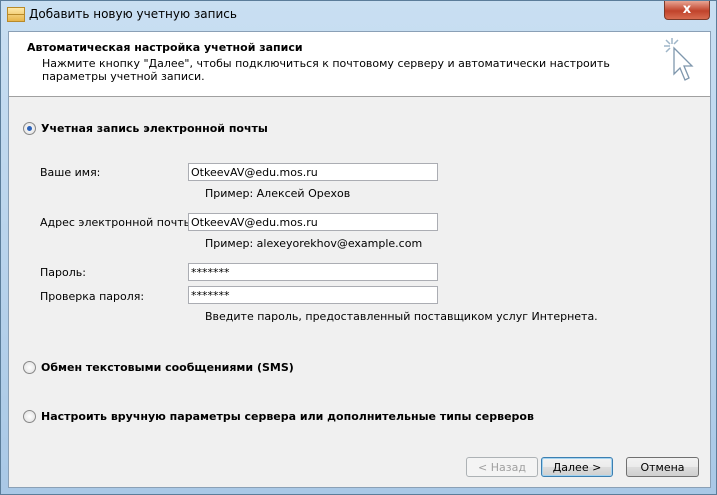  Describe the element at coordinates (577, 467) in the screenshot. I see `next-button: Далее >` at that location.